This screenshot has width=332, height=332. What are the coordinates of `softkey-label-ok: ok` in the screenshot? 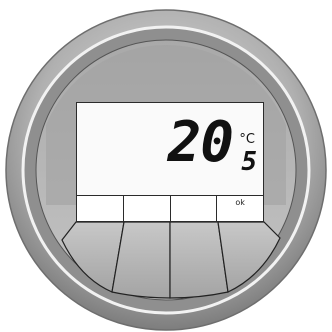 It's located at (240, 209).